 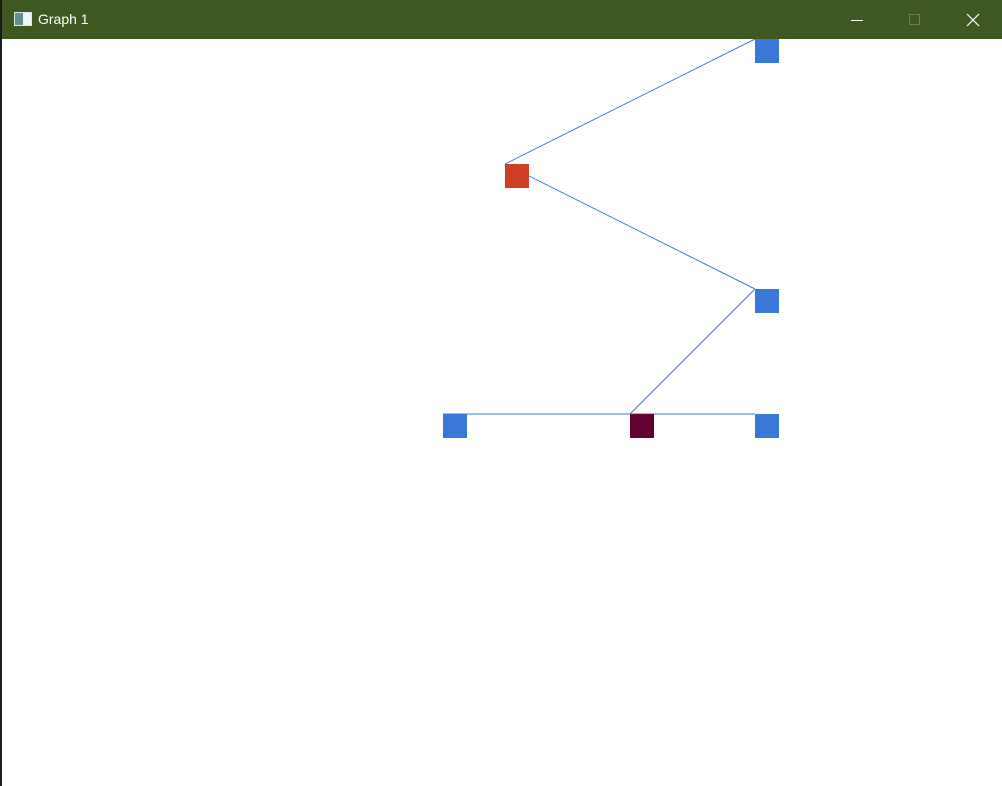 I want to click on maximize-button, so click(x=915, y=19).